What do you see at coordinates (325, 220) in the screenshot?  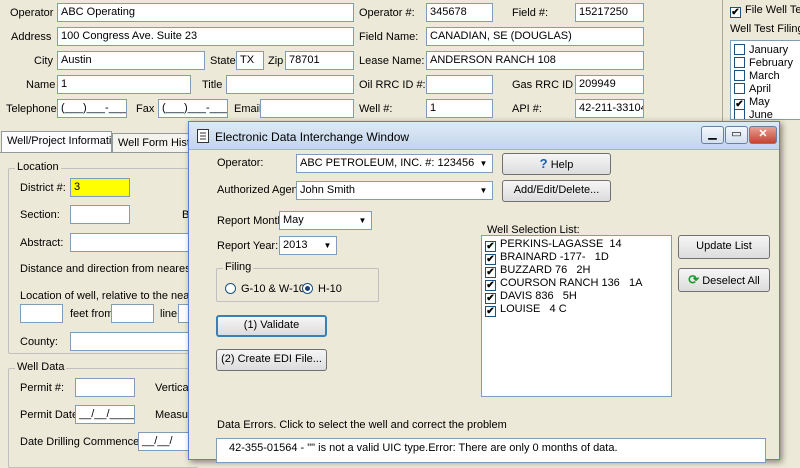 I see `report-month-select: May ▼` at bounding box center [325, 220].